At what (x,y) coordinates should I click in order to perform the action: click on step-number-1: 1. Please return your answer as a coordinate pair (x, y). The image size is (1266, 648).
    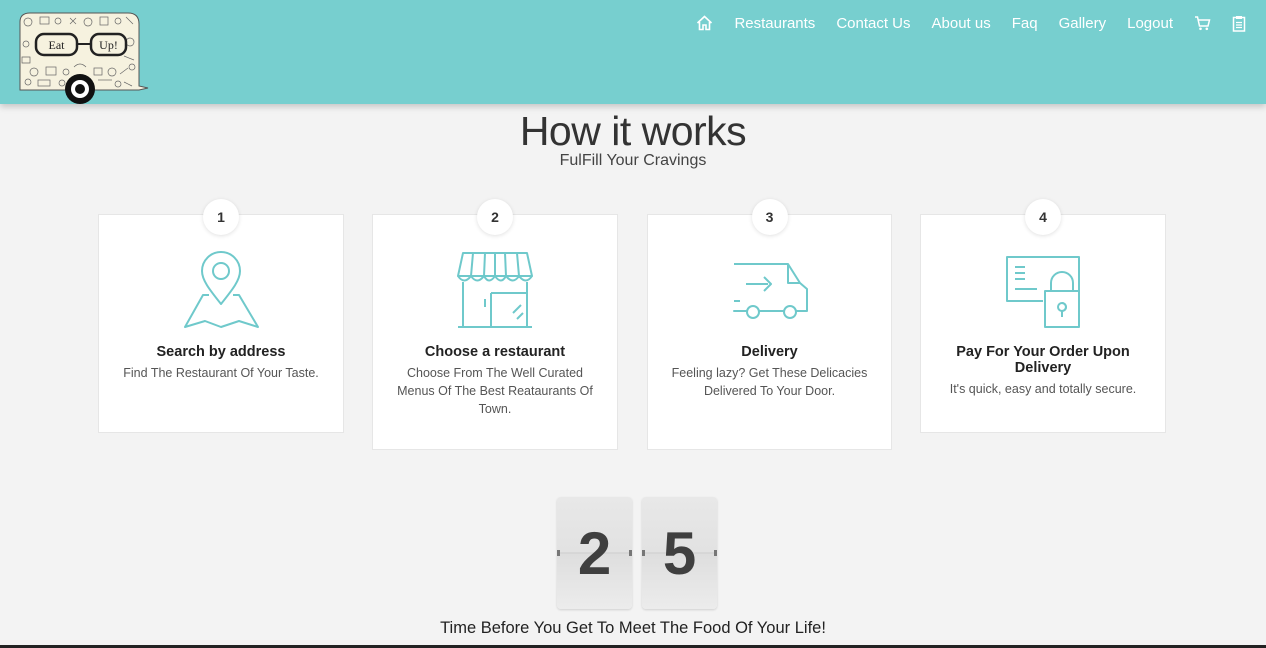
    Looking at the image, I should click on (221, 217).